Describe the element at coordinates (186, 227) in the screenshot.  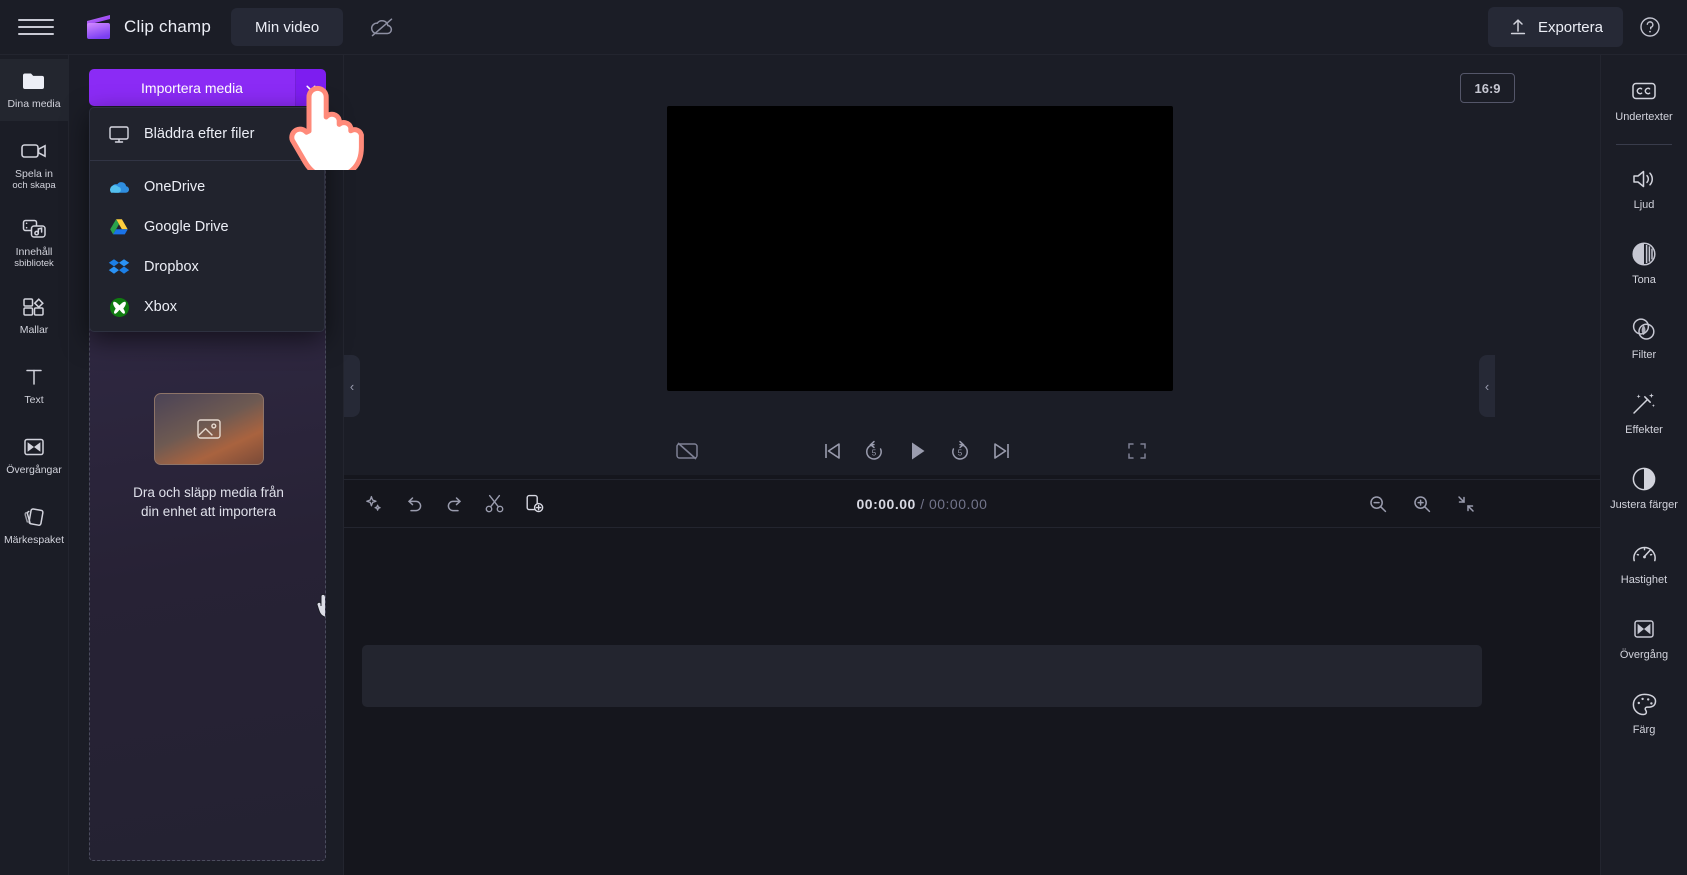
I see `dropdown-item-label: Google Drive` at that location.